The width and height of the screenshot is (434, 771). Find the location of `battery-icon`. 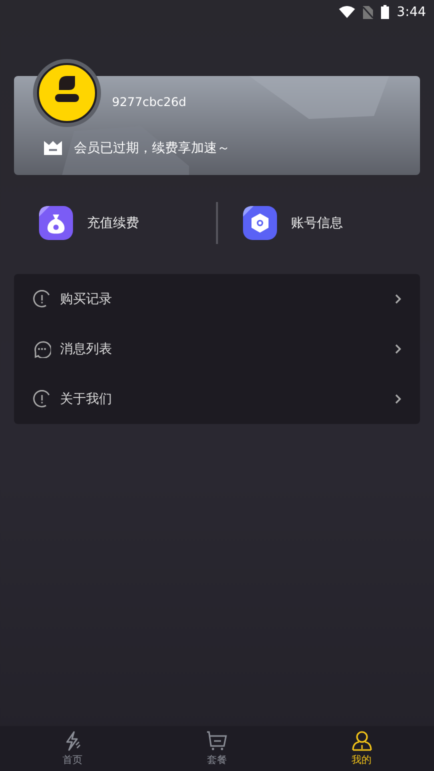

battery-icon is located at coordinates (384, 12).